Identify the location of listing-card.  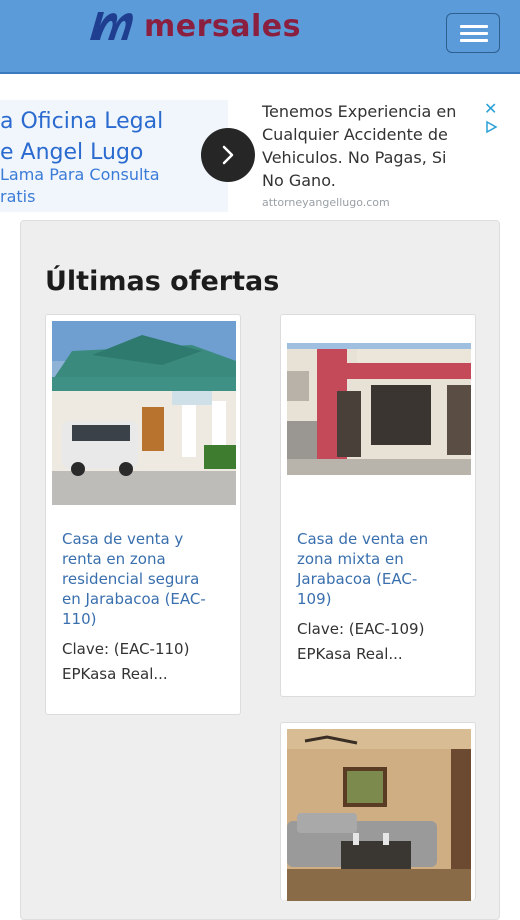
(378, 811).